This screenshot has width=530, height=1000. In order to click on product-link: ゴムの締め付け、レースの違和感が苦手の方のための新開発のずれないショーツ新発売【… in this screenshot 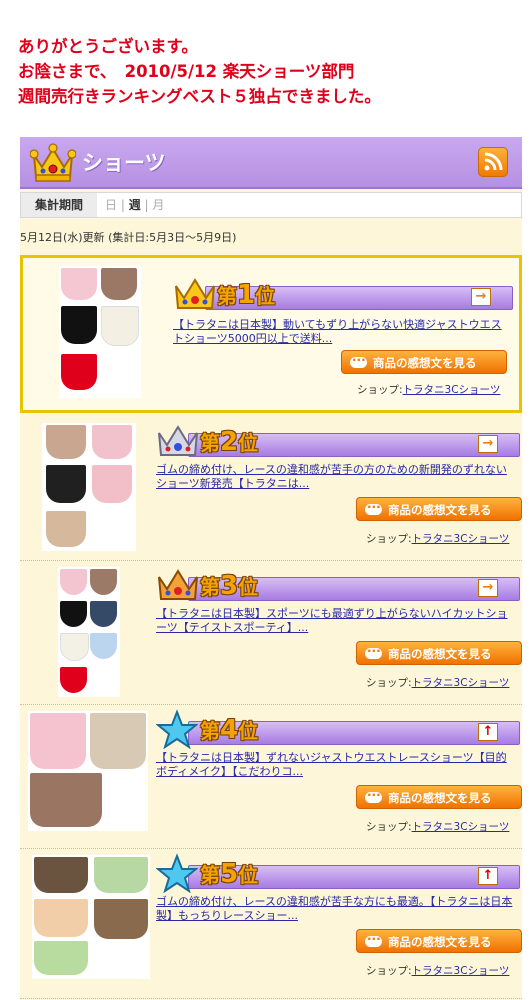, I will do `click(336, 477)`.